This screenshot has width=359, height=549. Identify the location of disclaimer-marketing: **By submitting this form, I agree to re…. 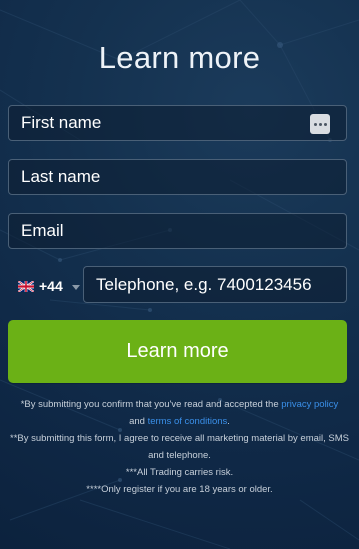
(179, 447).